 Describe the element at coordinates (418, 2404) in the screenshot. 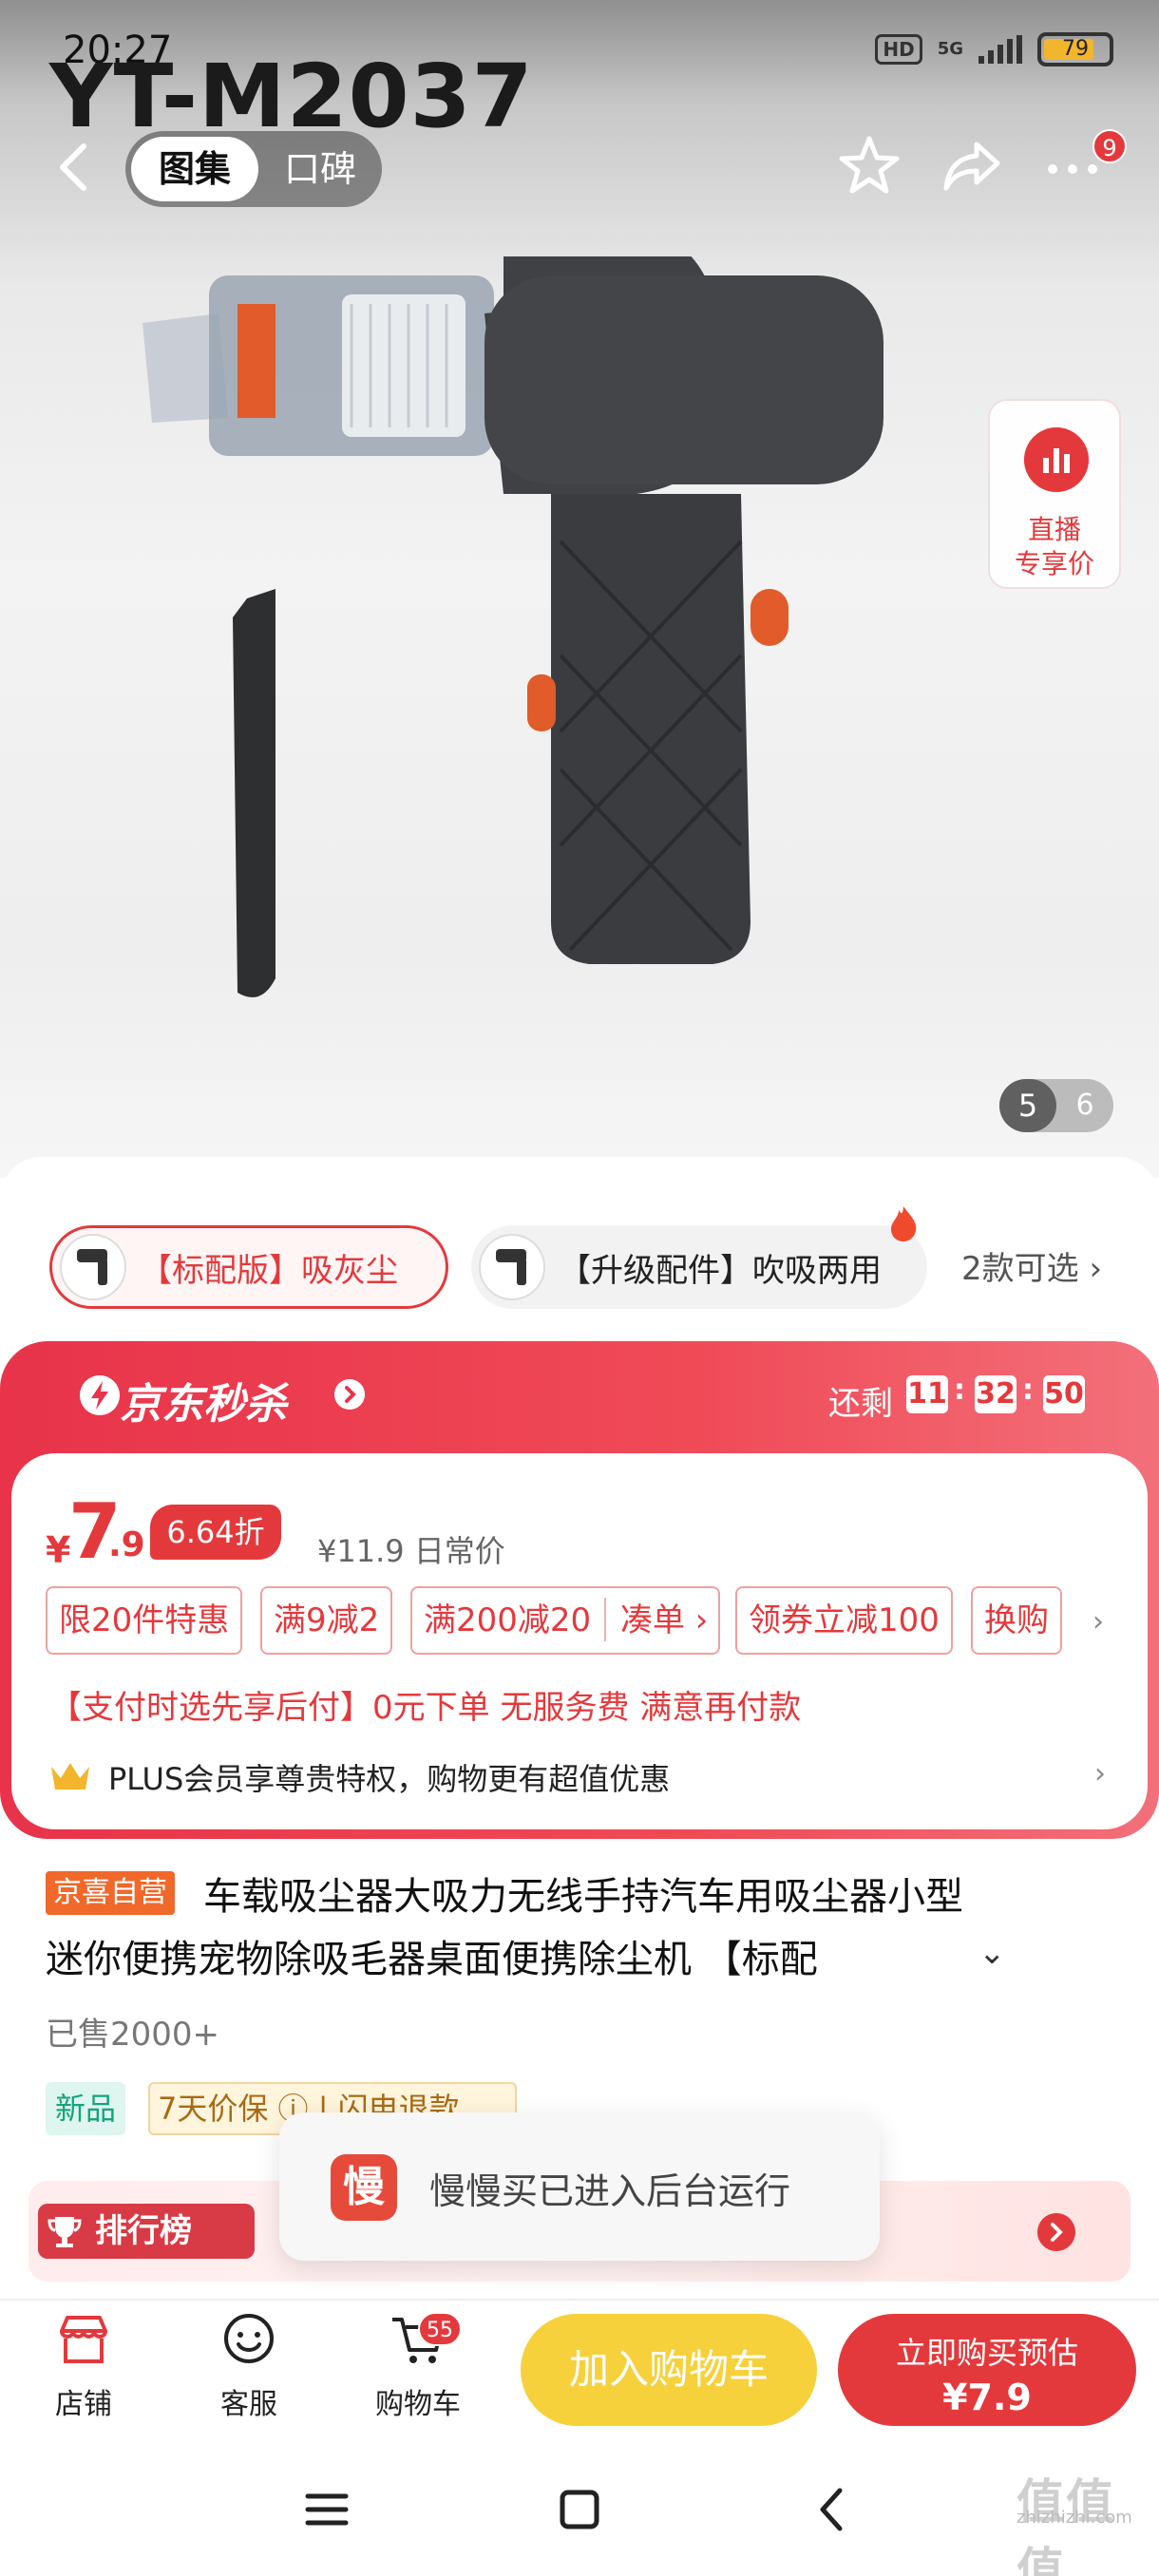

I see `cart-label: 购物车` at that location.